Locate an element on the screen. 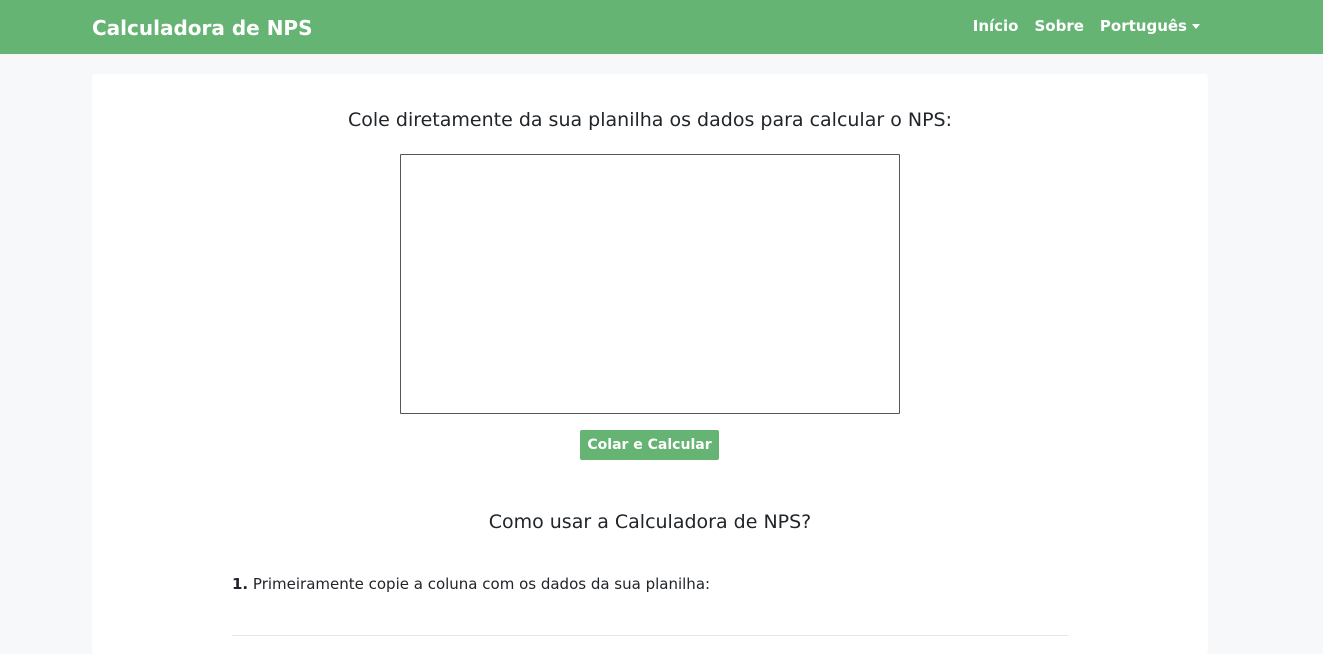 The height and width of the screenshot is (654, 1323). step-number: 1. is located at coordinates (240, 584).